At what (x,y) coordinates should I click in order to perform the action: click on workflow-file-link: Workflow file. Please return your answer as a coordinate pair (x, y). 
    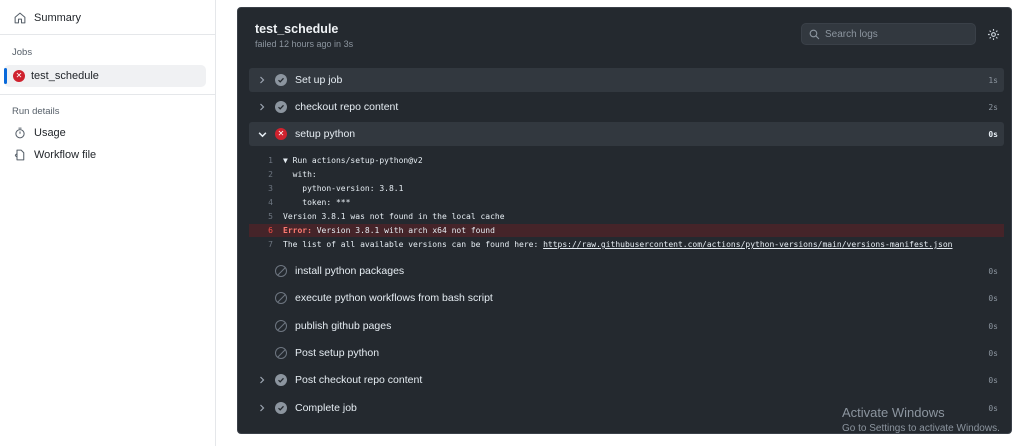
    Looking at the image, I should click on (54, 155).